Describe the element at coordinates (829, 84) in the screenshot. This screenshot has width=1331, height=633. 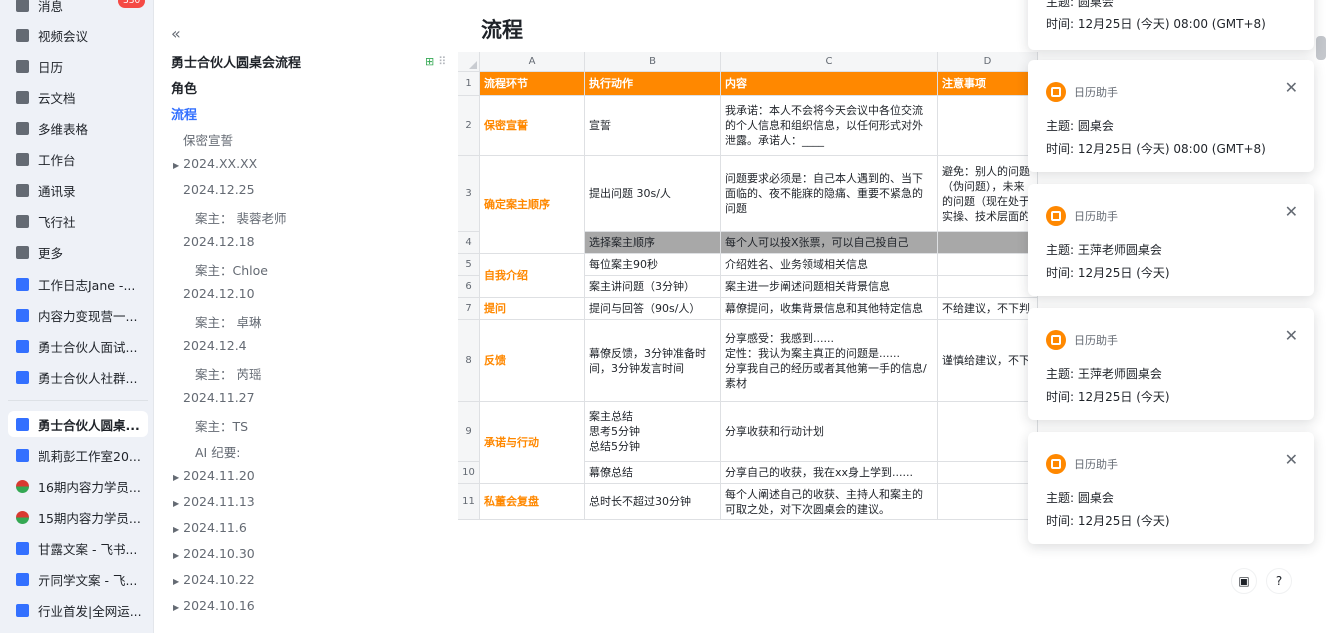
I see `header-cell: 内容` at that location.